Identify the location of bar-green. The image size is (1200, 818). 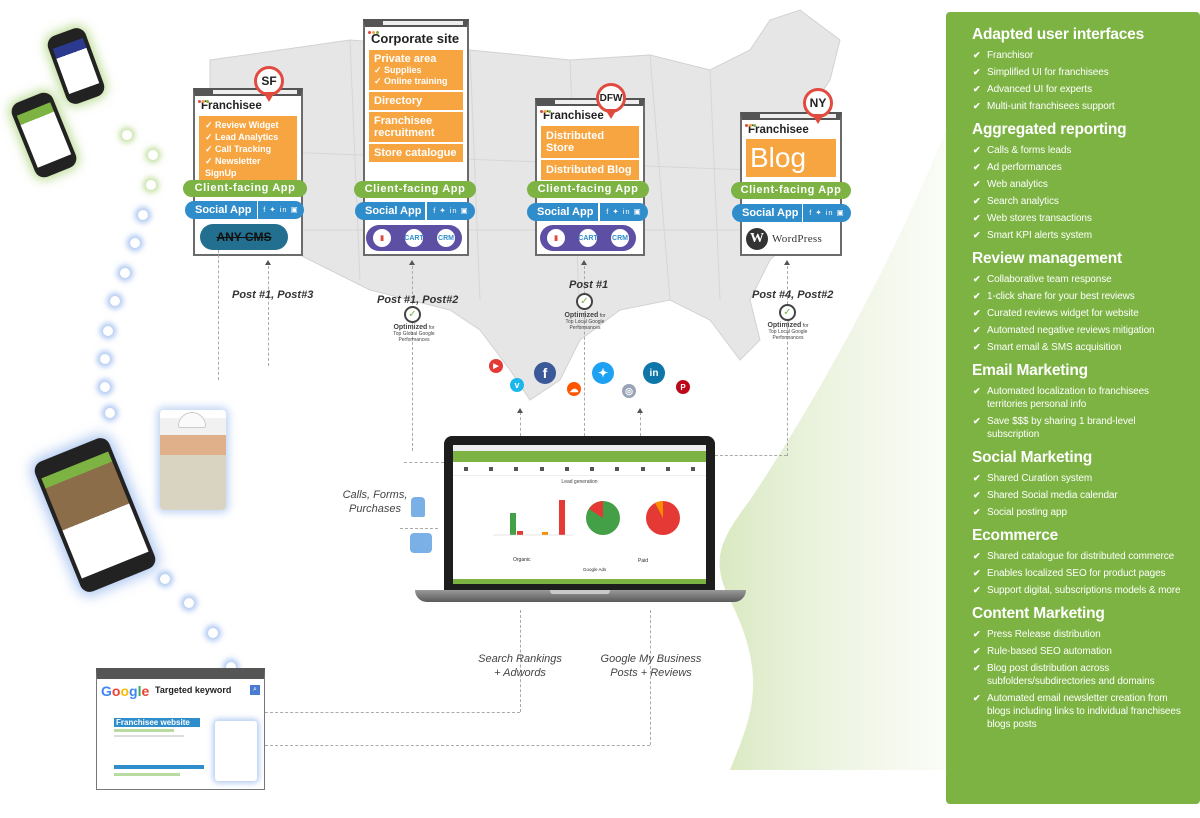
(513, 524).